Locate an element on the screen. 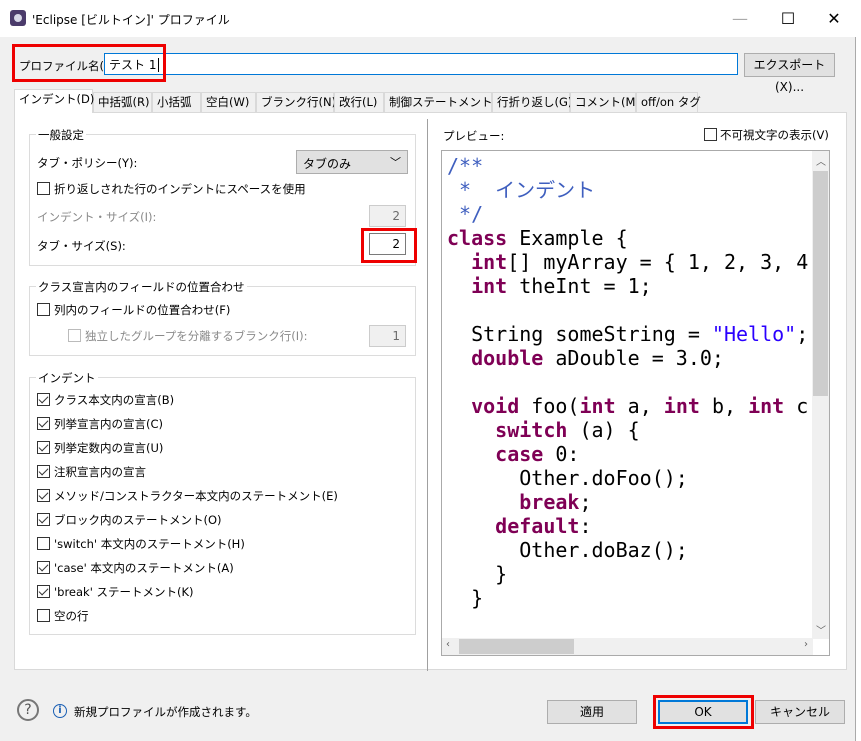 The width and height of the screenshot is (861, 741). maximize-button: ☐ is located at coordinates (788, 19).